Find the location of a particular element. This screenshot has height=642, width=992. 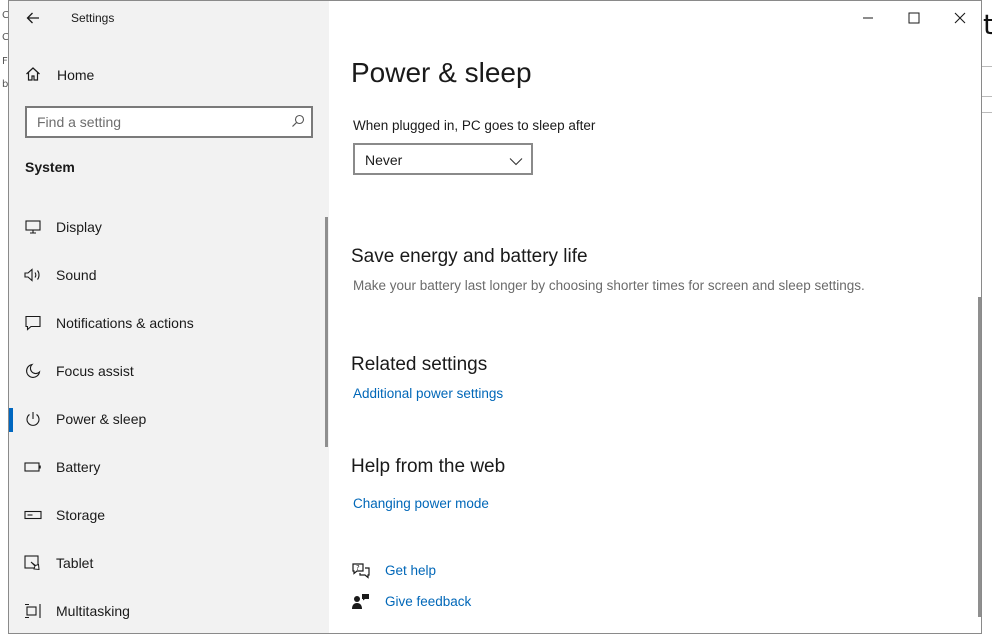

help-from-web-heading: Help from the web is located at coordinates (428, 466).